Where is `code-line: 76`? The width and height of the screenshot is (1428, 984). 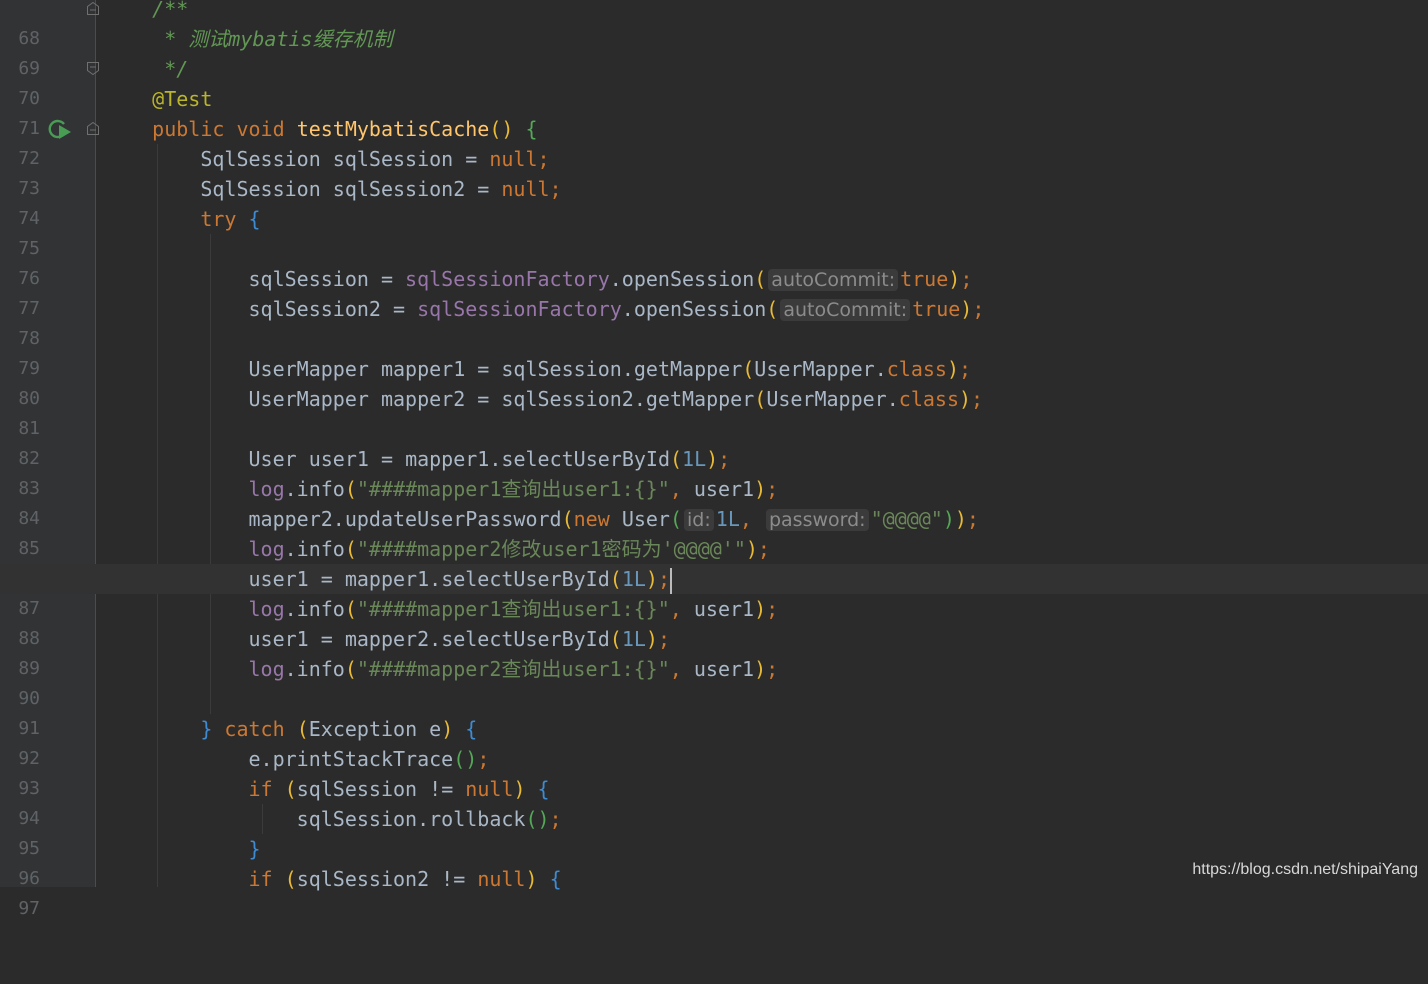
code-line: 76 is located at coordinates (714, 261).